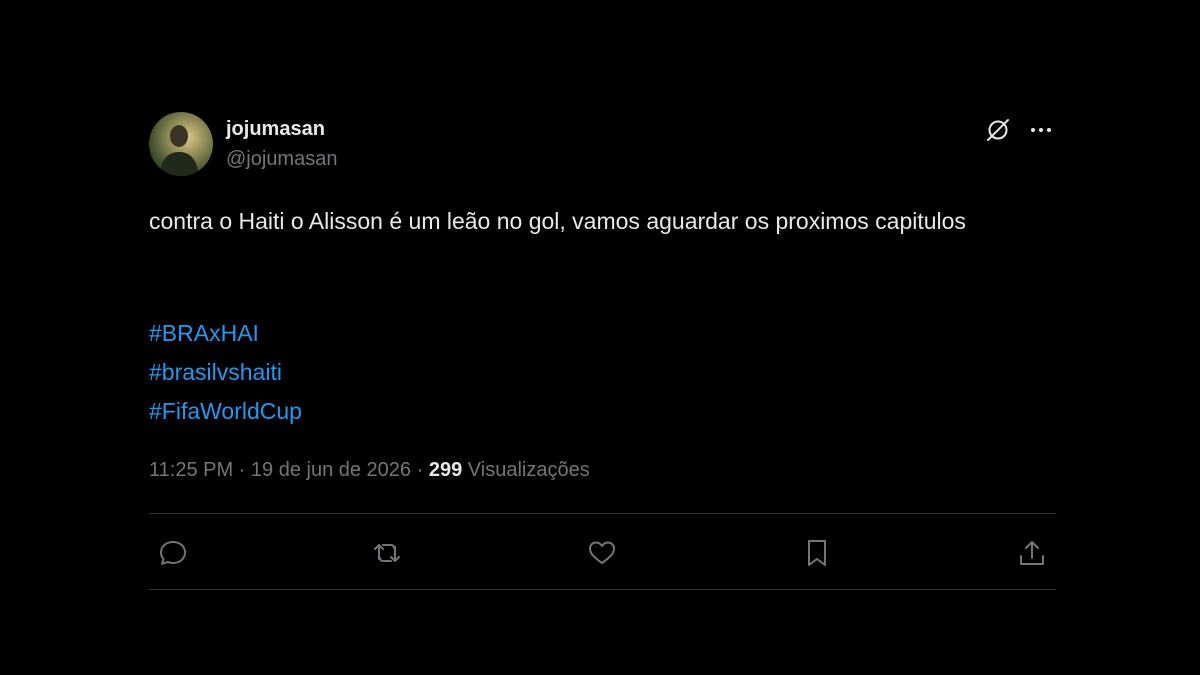 The image size is (1200, 675). I want to click on avatar, so click(181, 144).